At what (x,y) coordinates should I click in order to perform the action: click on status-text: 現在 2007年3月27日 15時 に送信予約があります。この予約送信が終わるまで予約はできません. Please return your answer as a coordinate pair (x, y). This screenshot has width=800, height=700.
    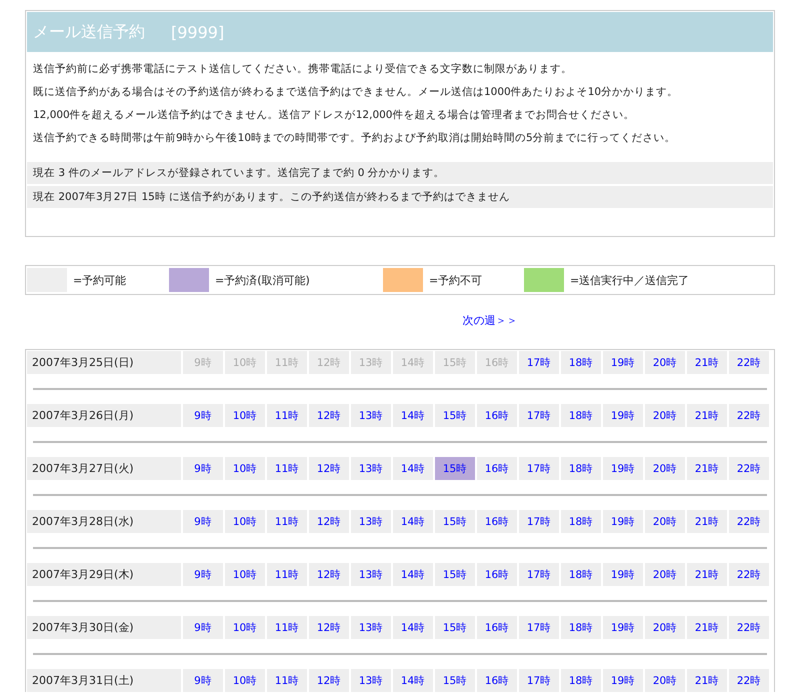
    Looking at the image, I should click on (400, 197).